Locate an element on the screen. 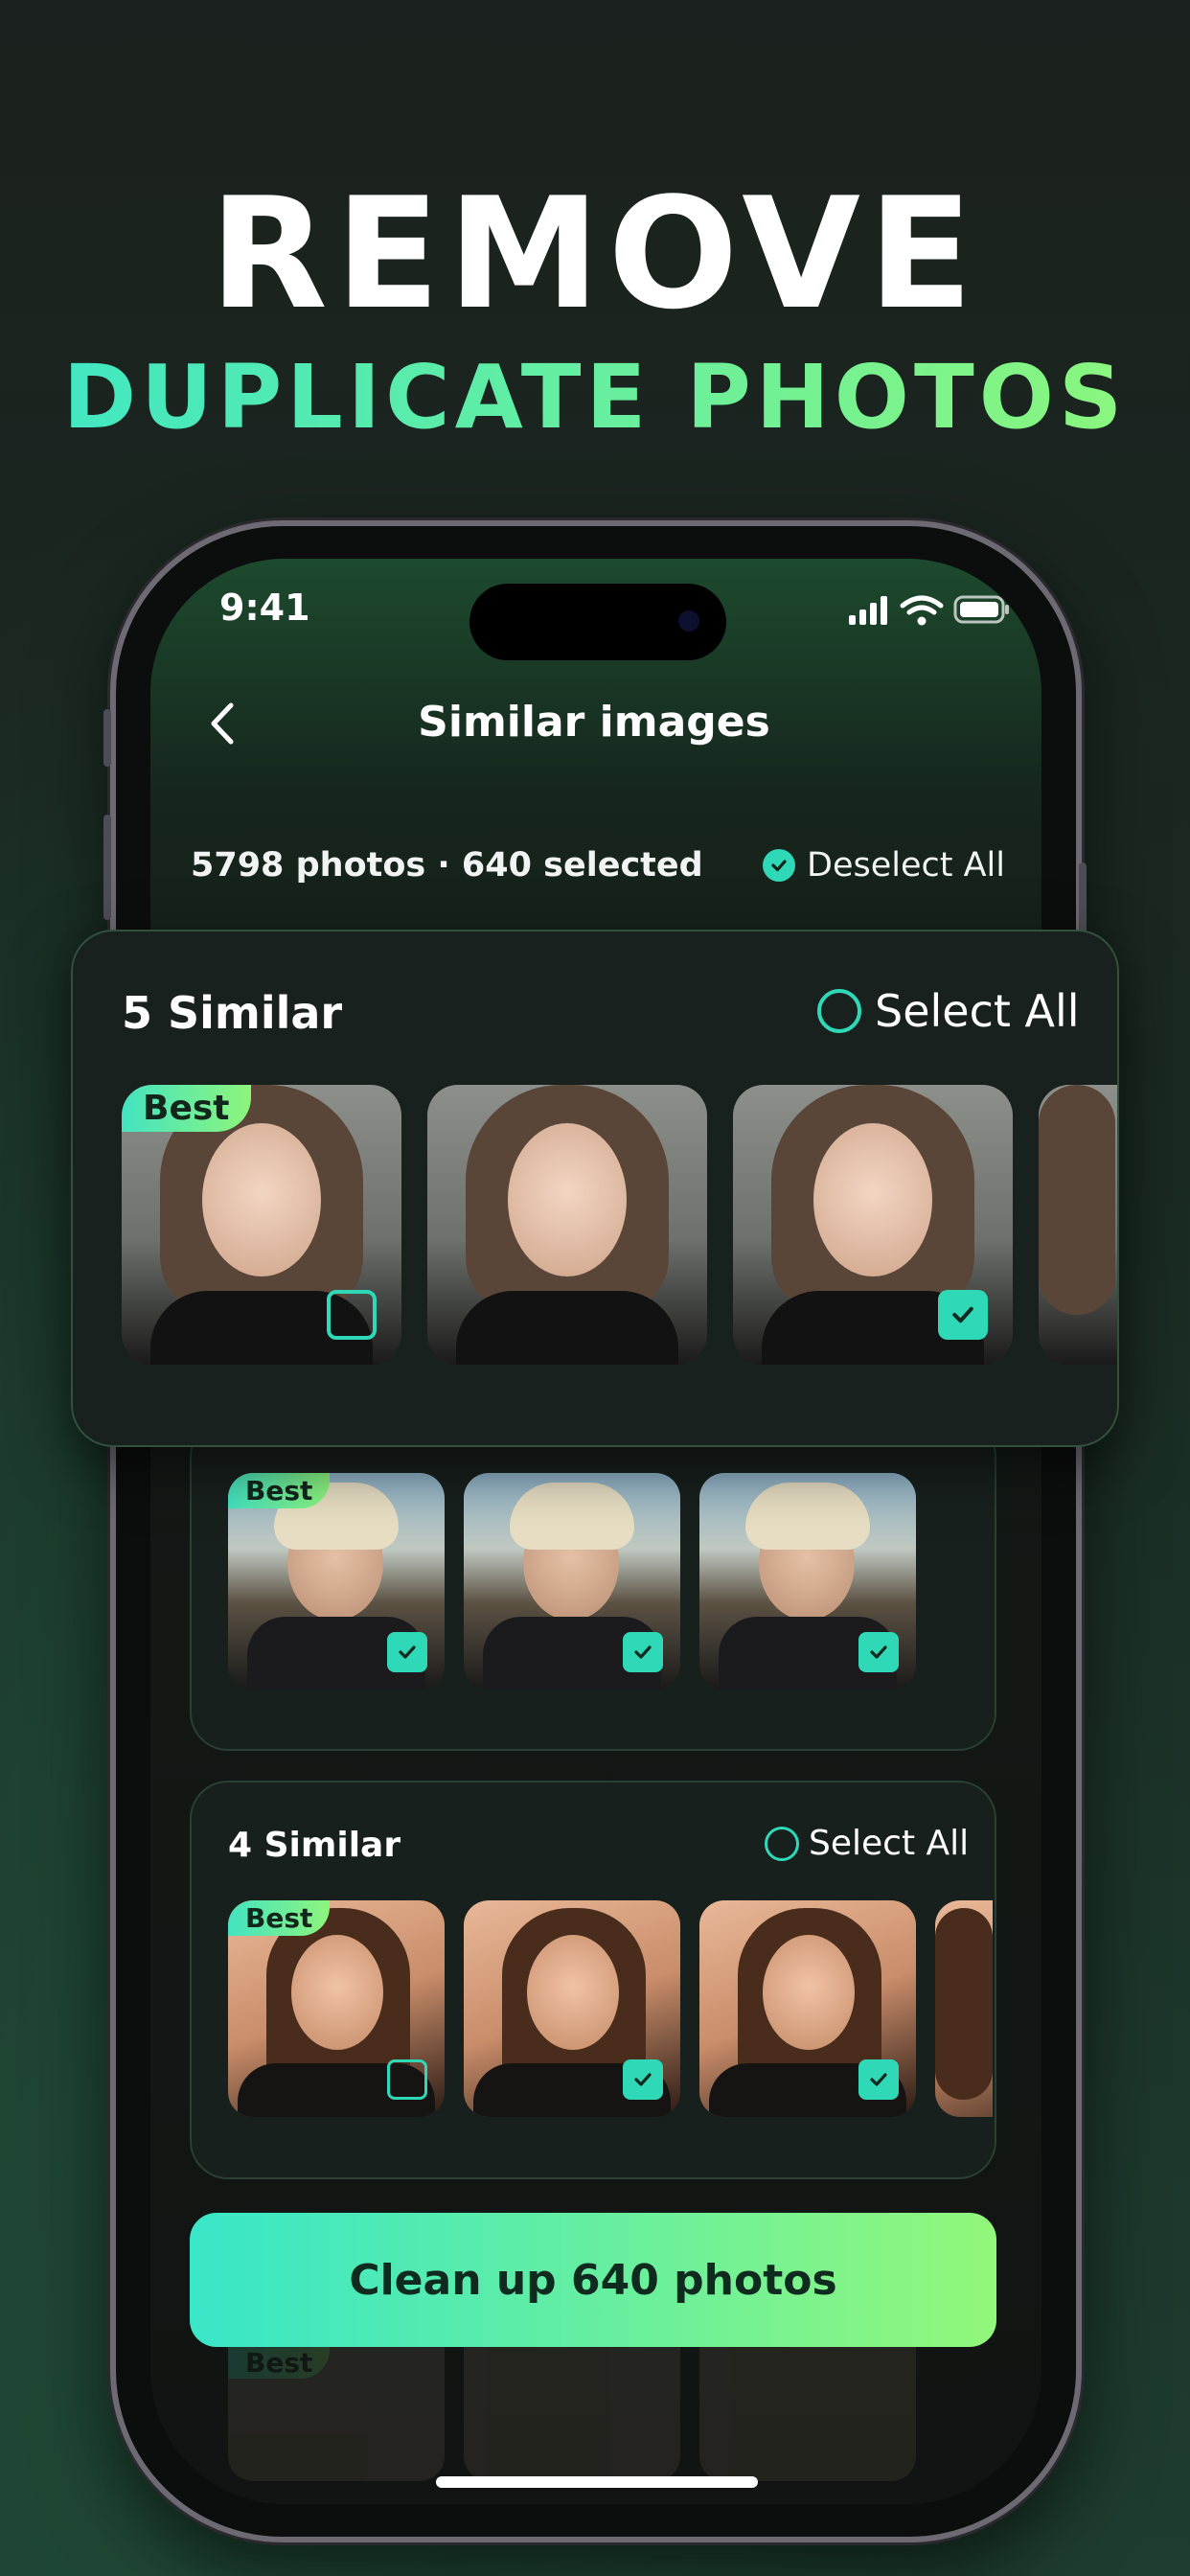 The width and height of the screenshot is (1190, 2576). check-circle-icon is located at coordinates (779, 865).